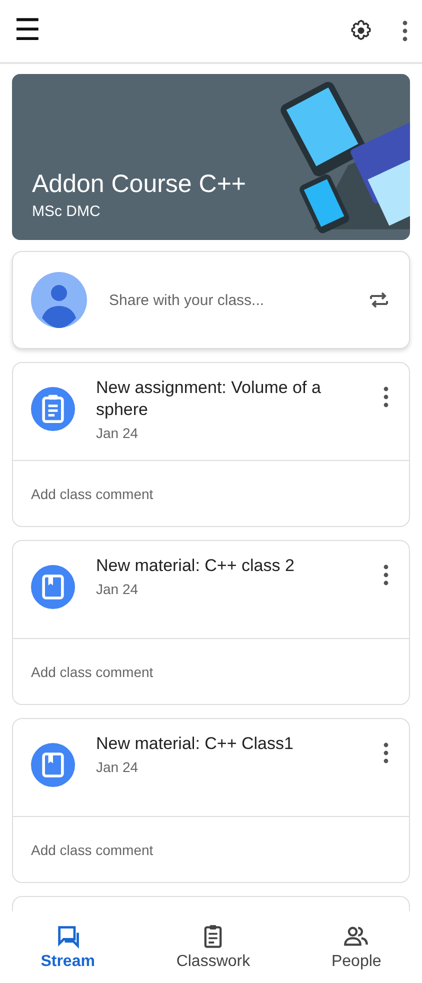 This screenshot has height=983, width=422. What do you see at coordinates (196, 566) in the screenshot?
I see `post-title: New material: C++ class 2` at bounding box center [196, 566].